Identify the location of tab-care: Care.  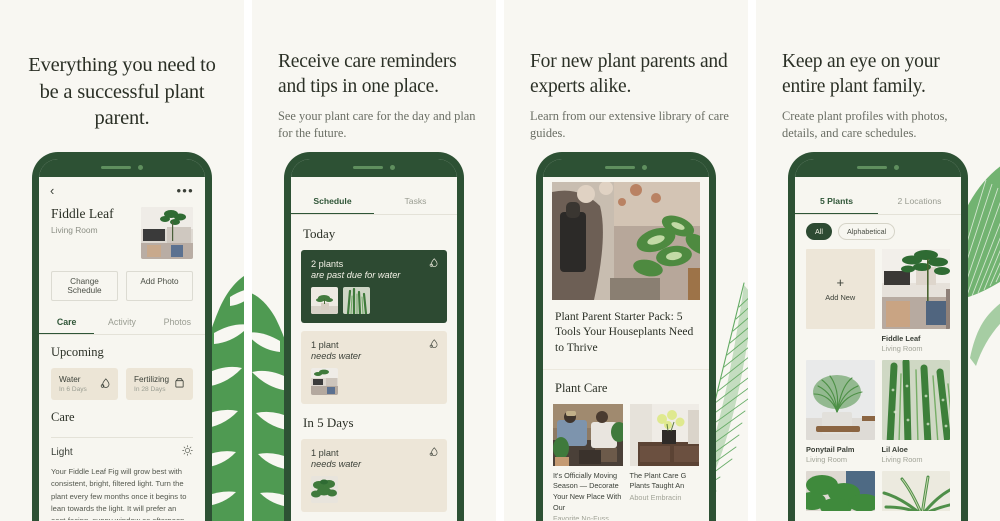
(67, 323).